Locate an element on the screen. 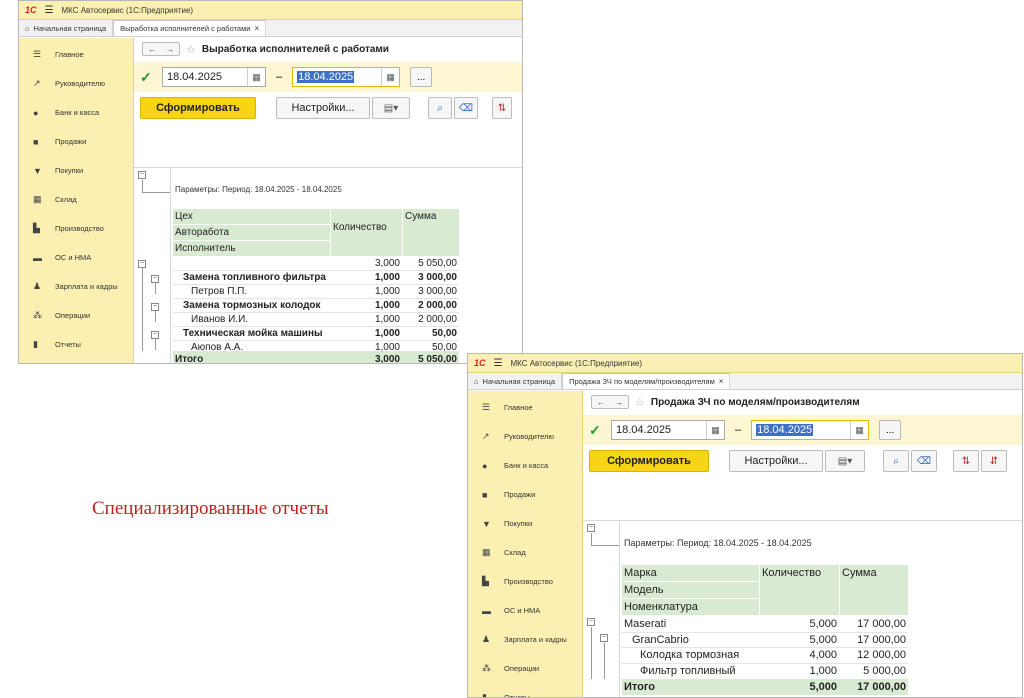 The height and width of the screenshot is (698, 1024). row-sum: 5 000,00 is located at coordinates (884, 670).